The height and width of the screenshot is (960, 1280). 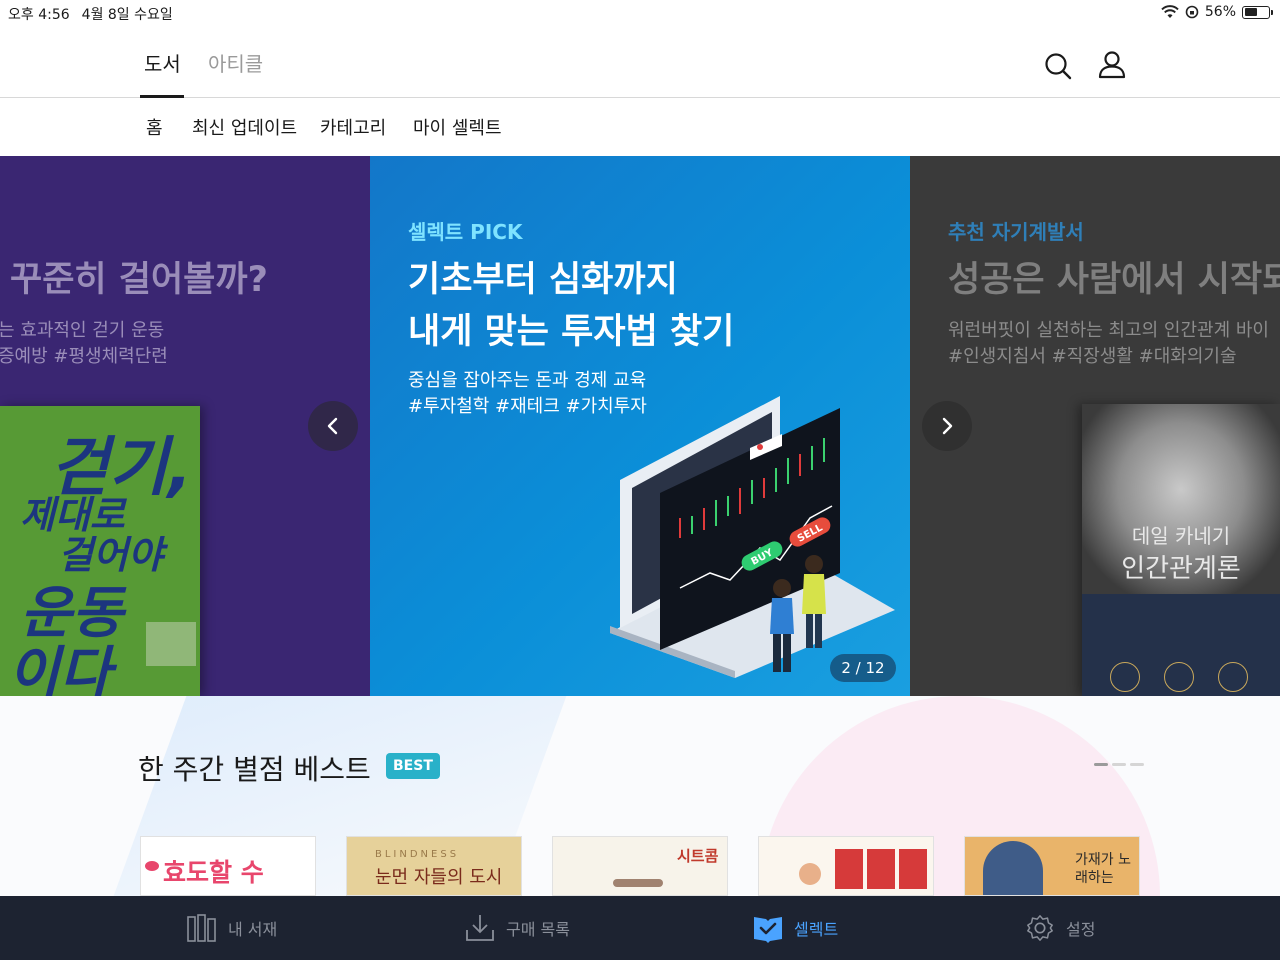 I want to click on profile-icon, so click(x=1112, y=64).